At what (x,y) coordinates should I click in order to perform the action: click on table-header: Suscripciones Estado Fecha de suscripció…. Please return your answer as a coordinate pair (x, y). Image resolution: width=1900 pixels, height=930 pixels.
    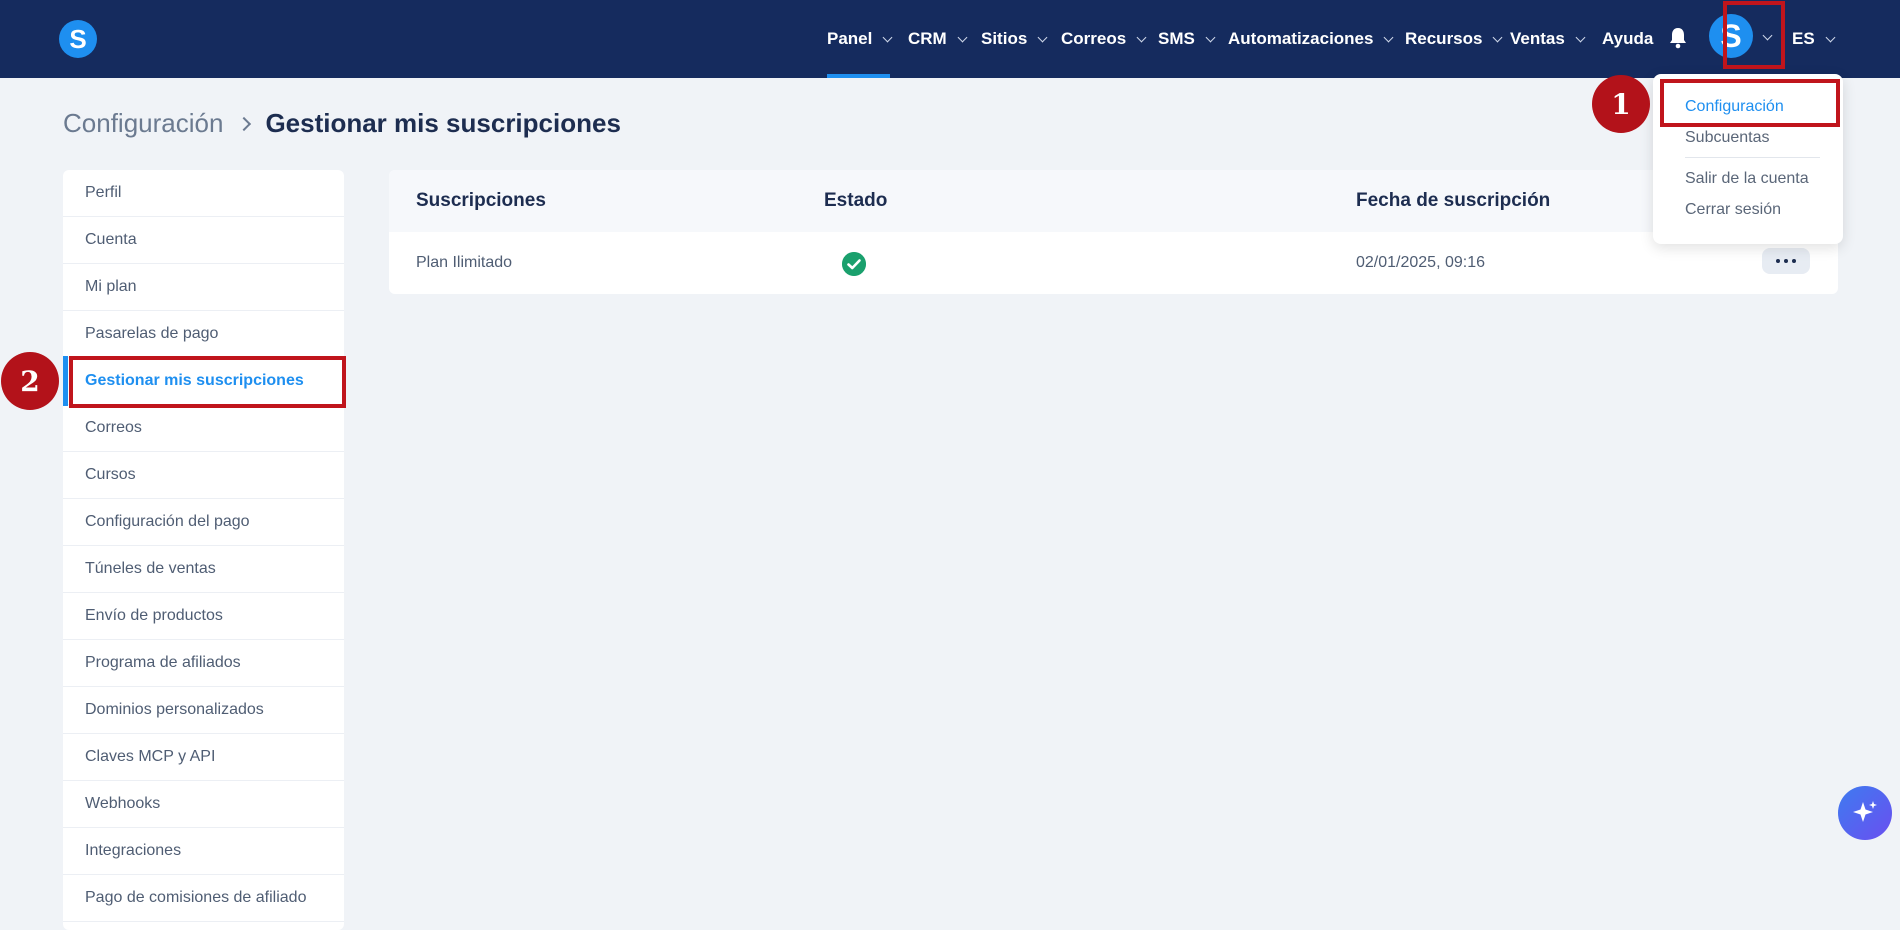
    Looking at the image, I should click on (1113, 201).